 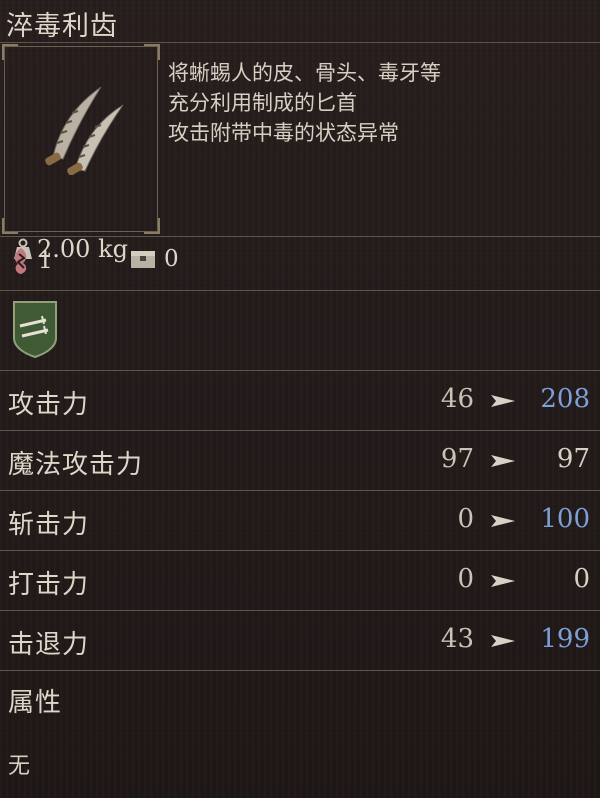 I want to click on stat-row-attack: 攻击力 46 208, so click(x=300, y=401).